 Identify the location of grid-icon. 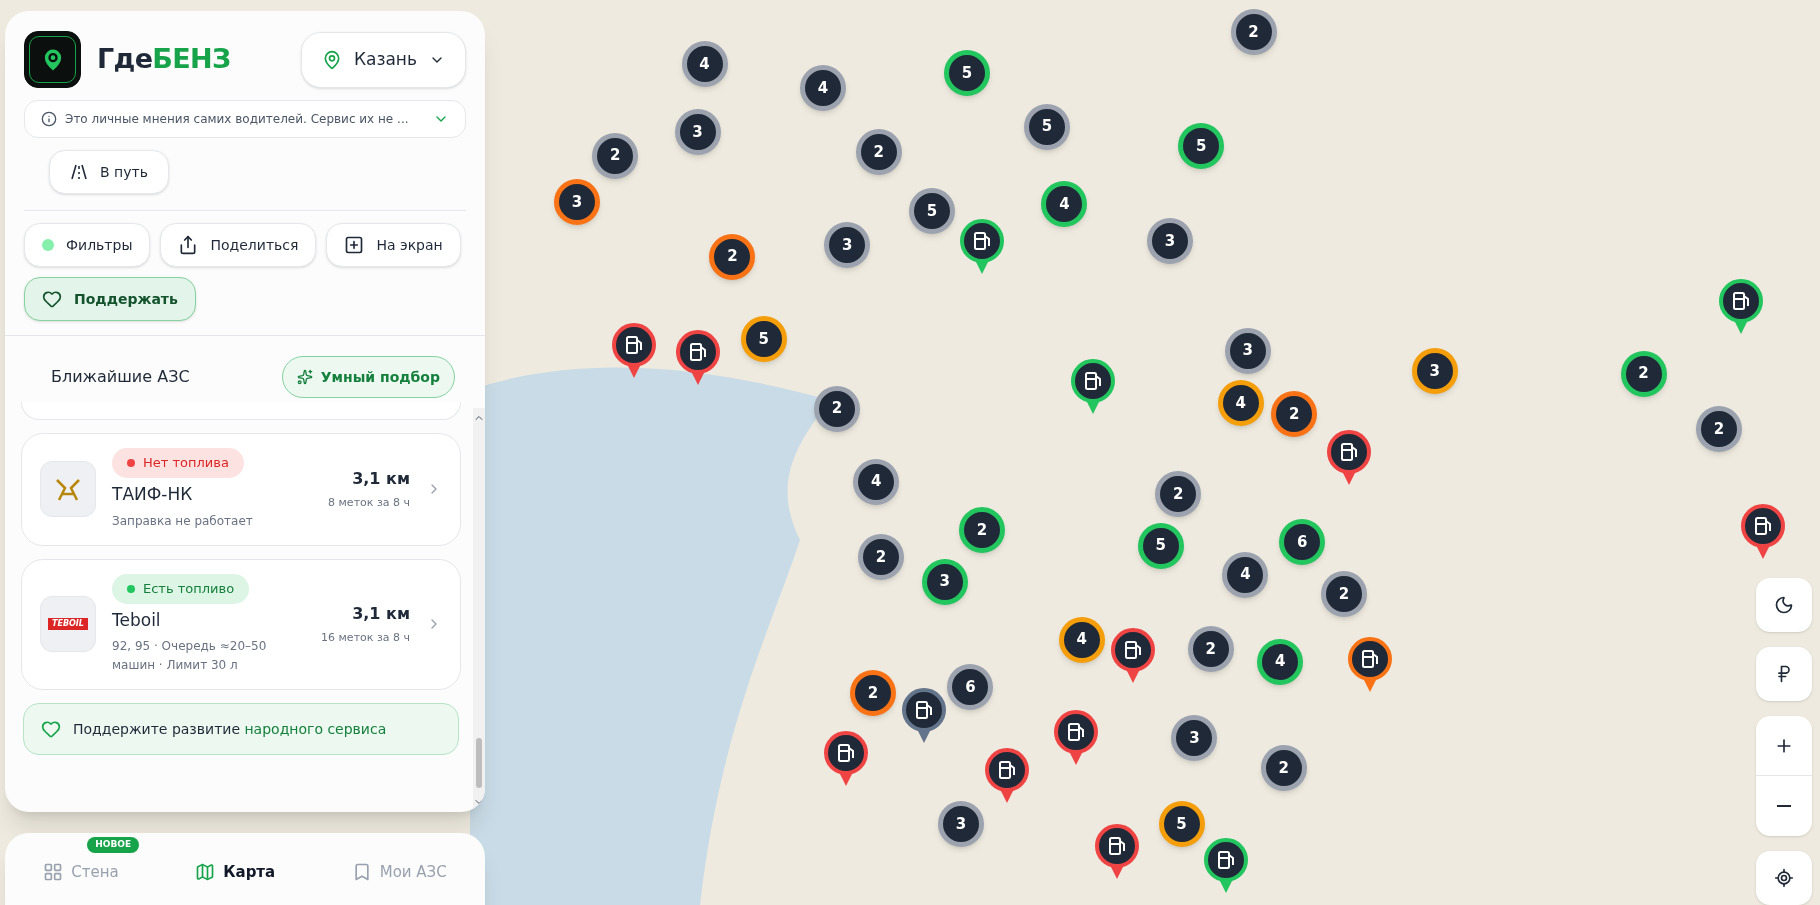
(53, 872).